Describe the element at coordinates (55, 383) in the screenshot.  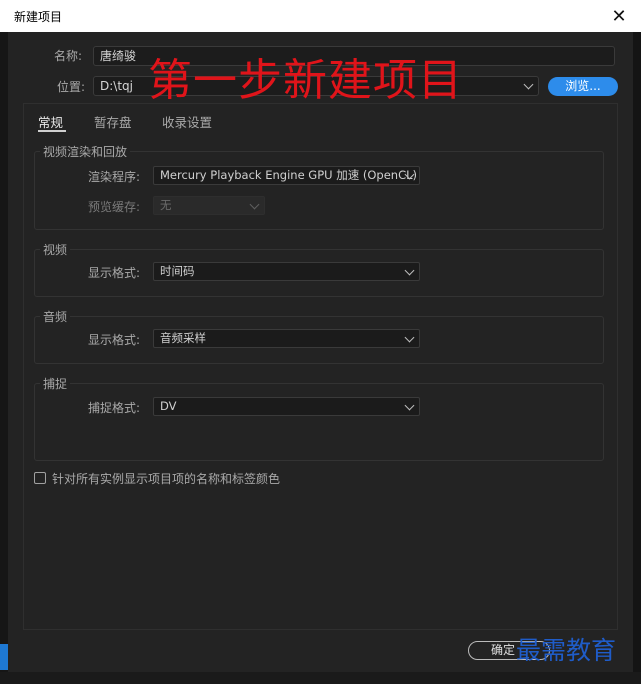
I see `capture-group-title: 捕捉` at that location.